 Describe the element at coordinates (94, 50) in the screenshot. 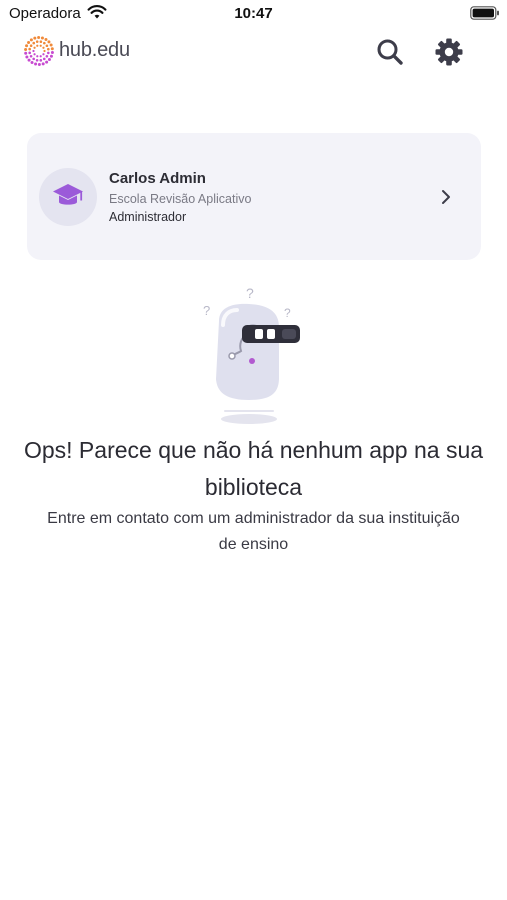

I see `brand-name: hub.edu` at that location.